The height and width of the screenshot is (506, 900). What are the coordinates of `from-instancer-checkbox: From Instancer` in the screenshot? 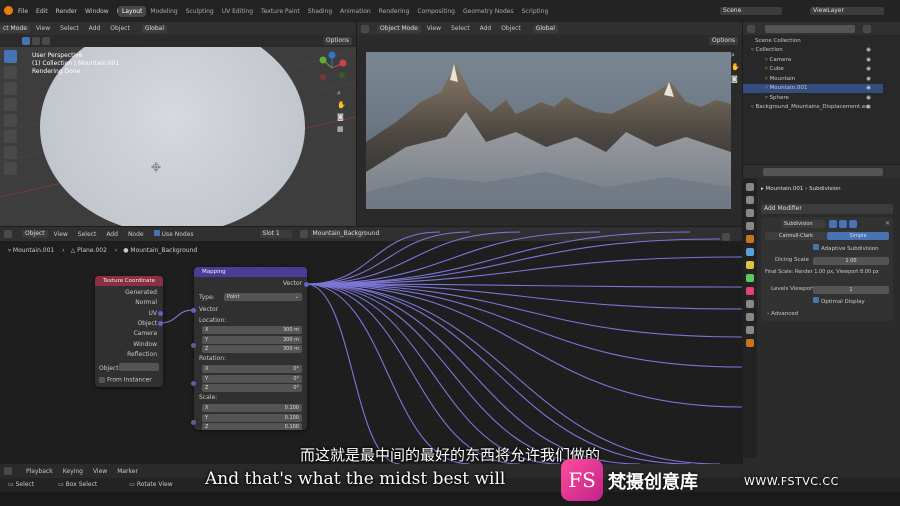 It's located at (125, 380).